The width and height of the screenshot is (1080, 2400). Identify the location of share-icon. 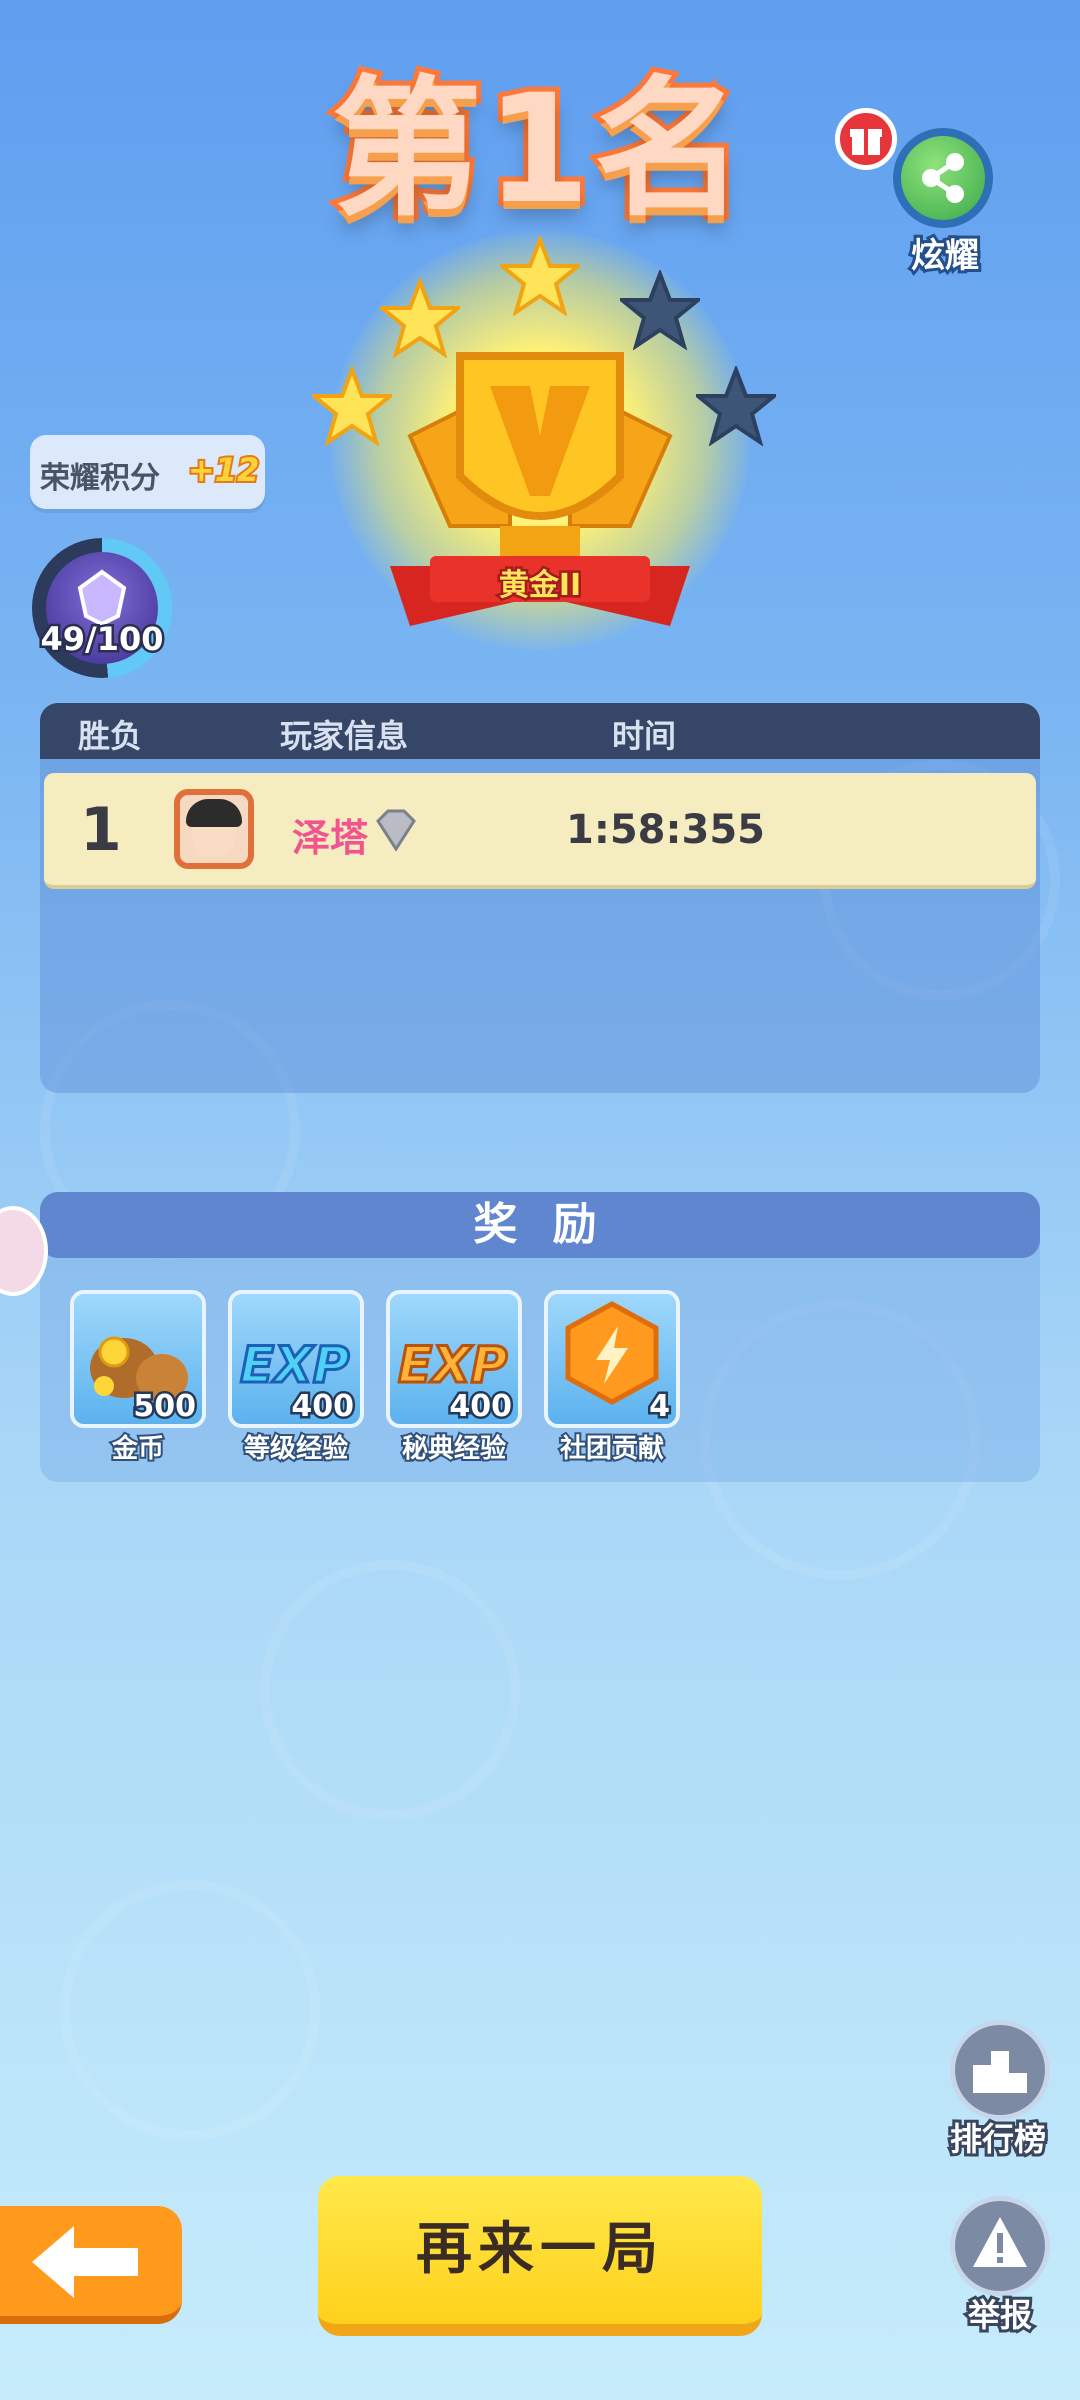
(943, 178).